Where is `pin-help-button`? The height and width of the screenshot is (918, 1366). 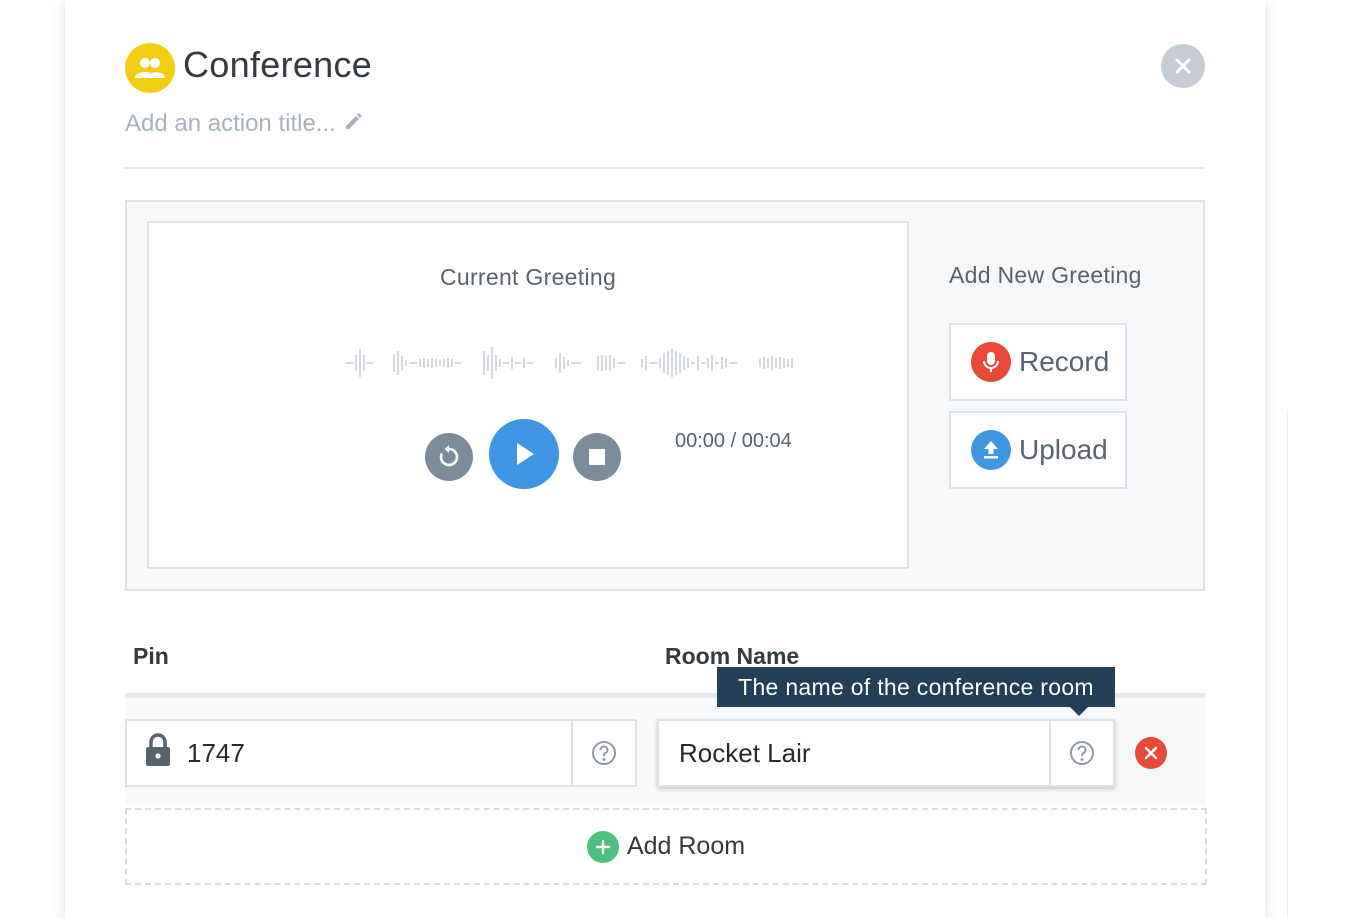 pin-help-button is located at coordinates (603, 753).